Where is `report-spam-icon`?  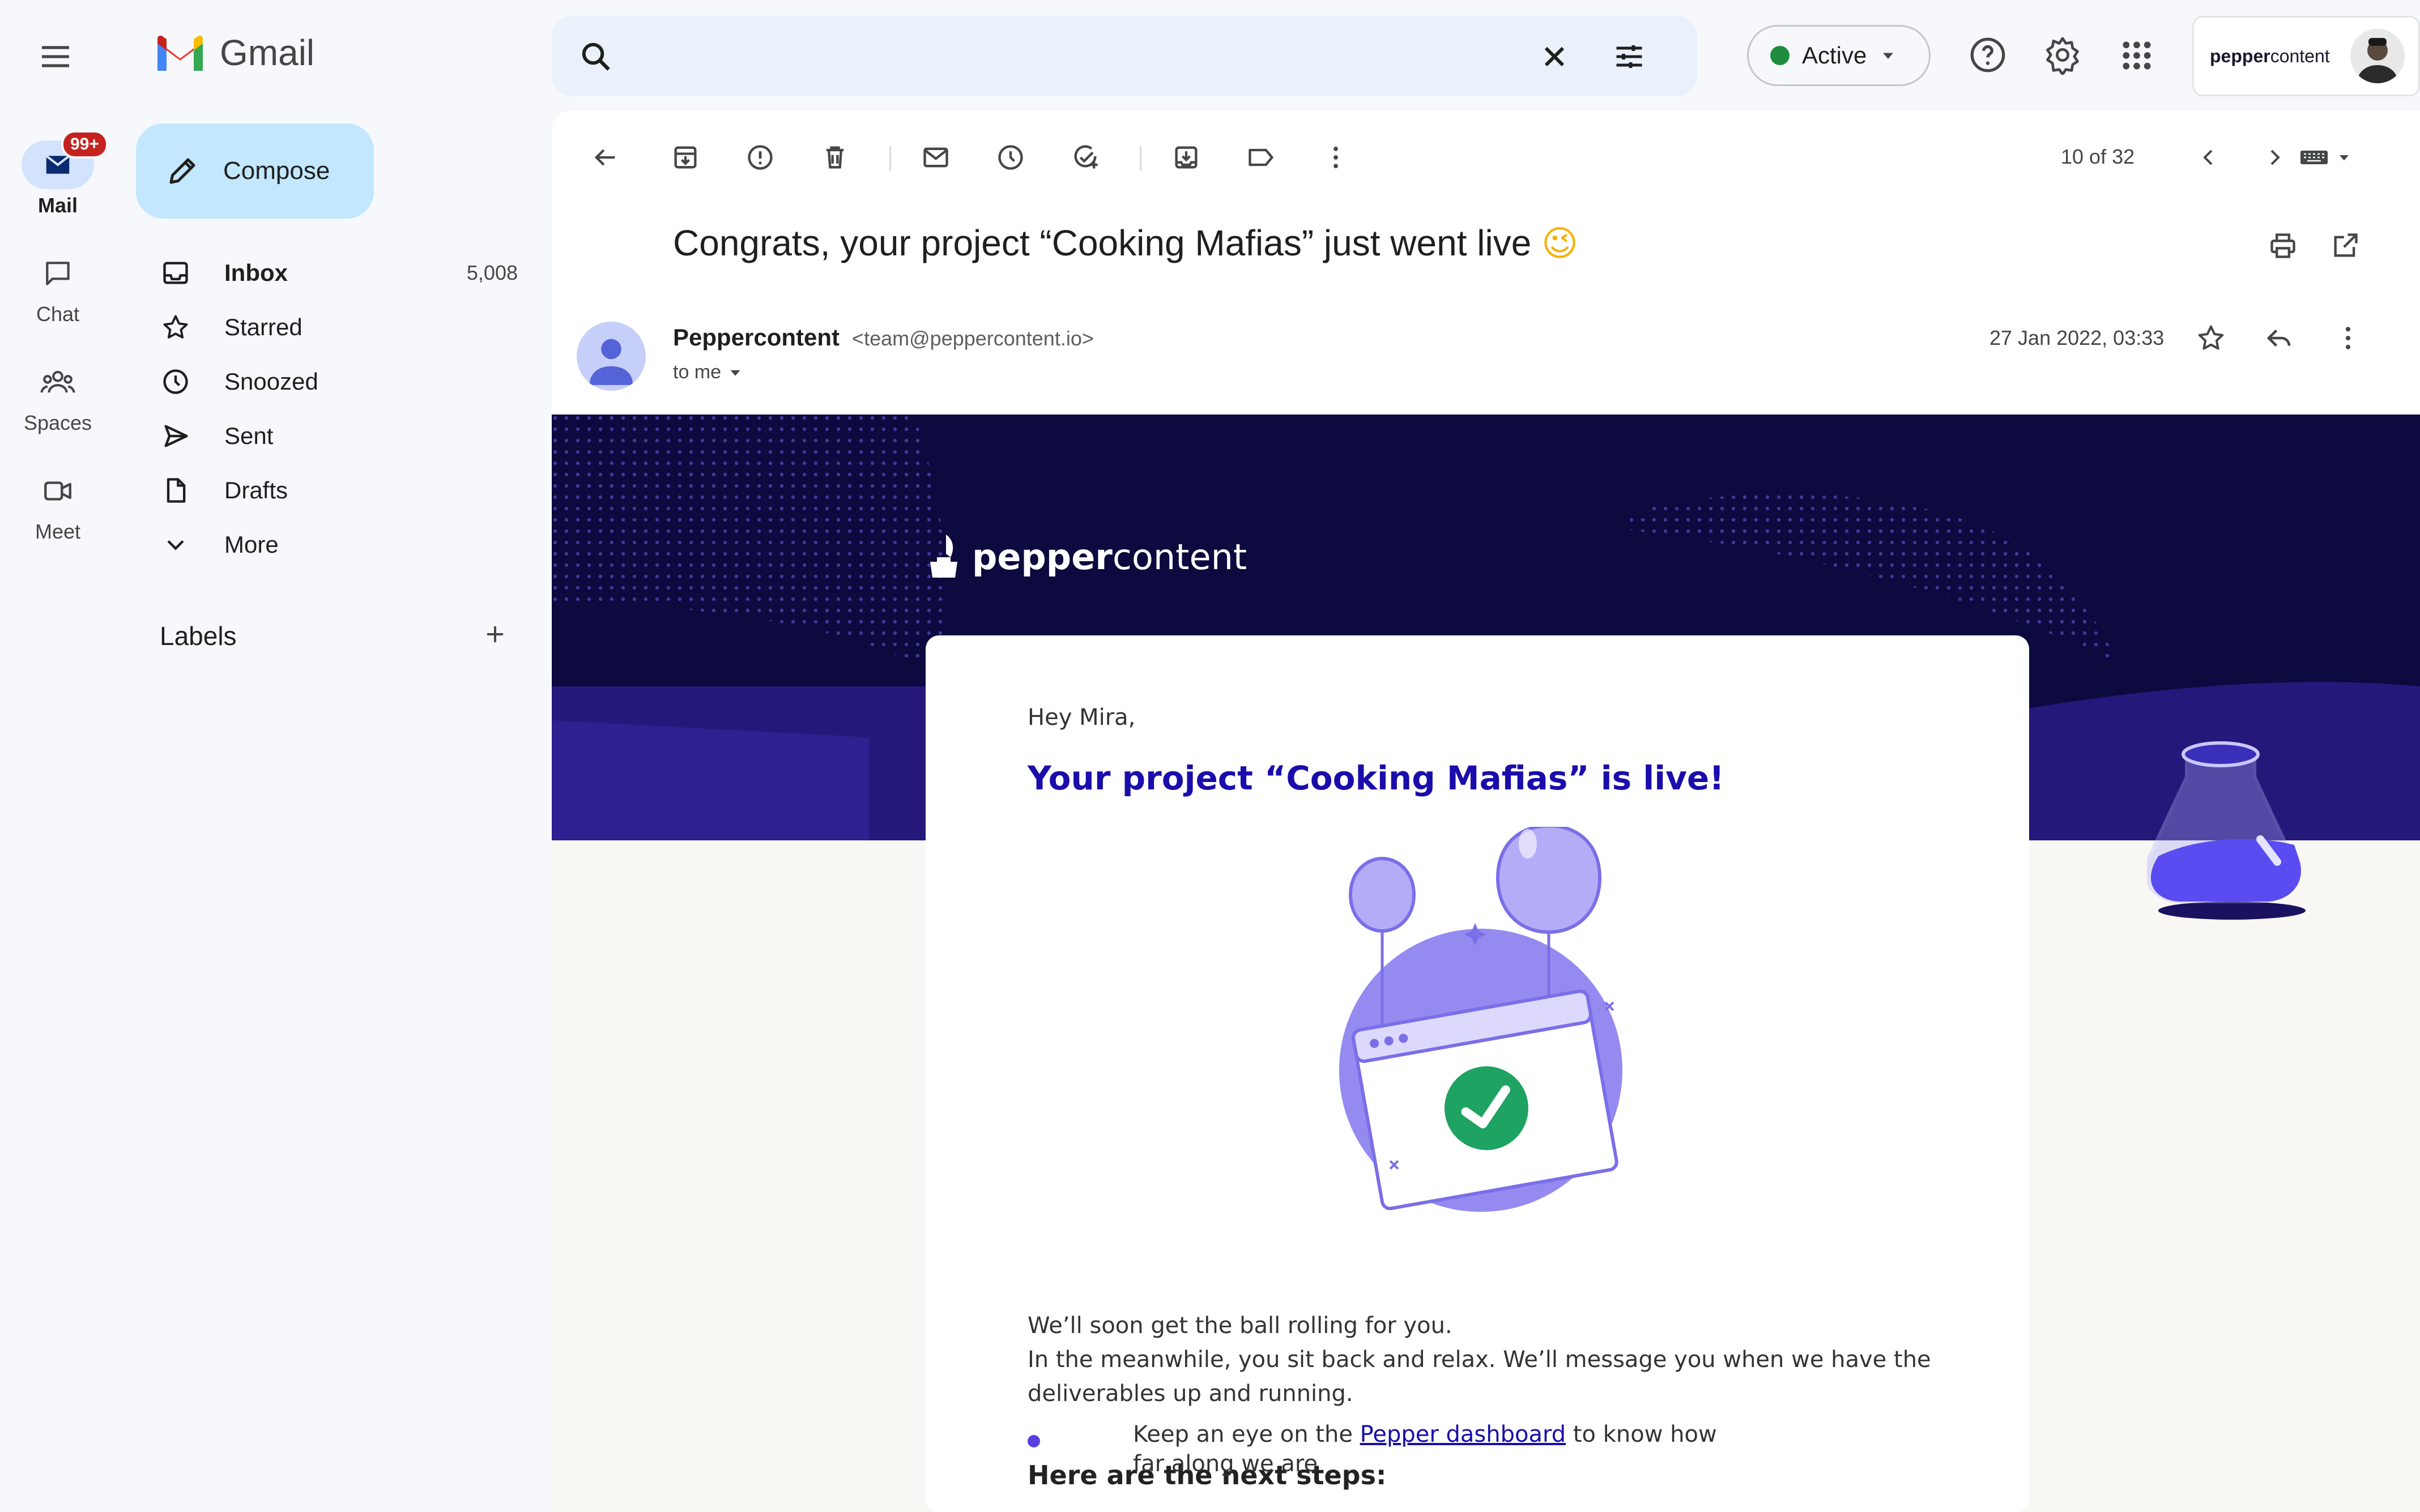 report-spam-icon is located at coordinates (760, 157).